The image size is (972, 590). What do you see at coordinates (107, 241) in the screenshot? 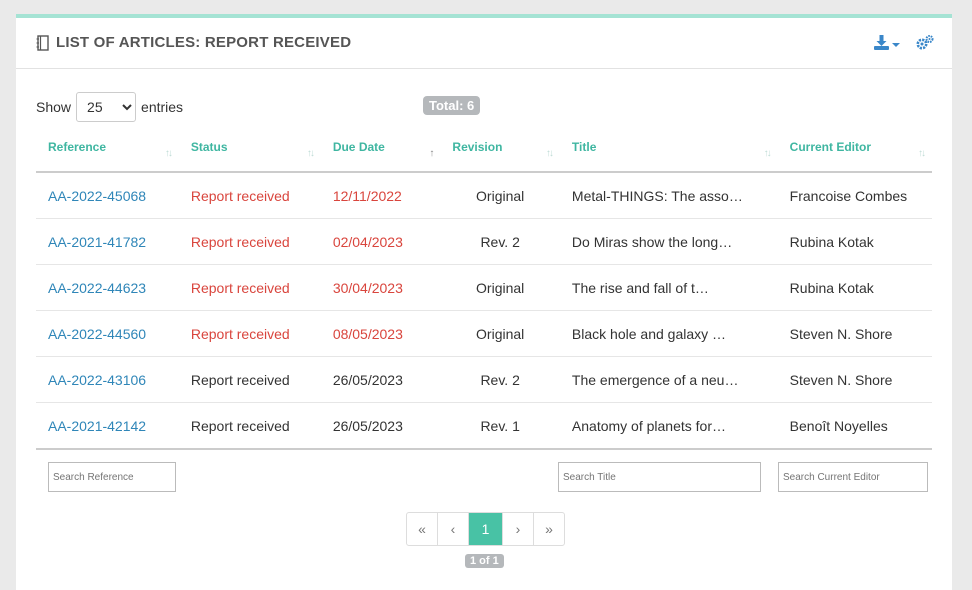
I see `reference-link: AA-2021-41782` at bounding box center [107, 241].